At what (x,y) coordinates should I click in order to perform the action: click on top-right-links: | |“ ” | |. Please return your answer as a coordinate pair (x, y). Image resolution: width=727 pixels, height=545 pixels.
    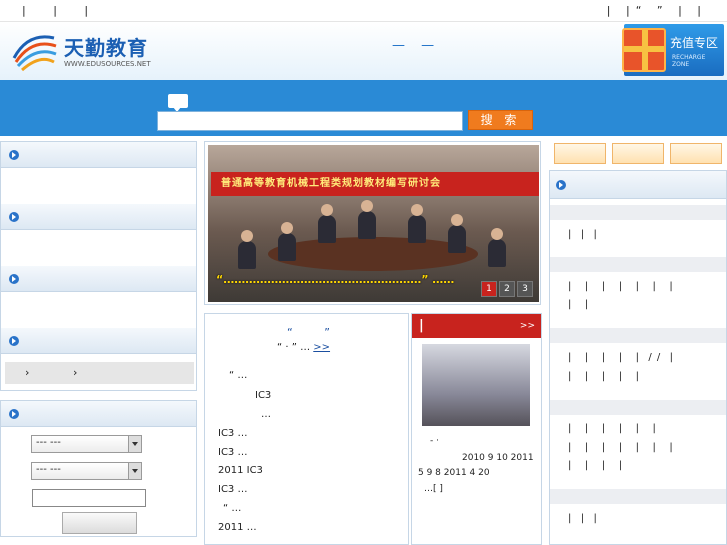
    Looking at the image, I should click on (657, 10).